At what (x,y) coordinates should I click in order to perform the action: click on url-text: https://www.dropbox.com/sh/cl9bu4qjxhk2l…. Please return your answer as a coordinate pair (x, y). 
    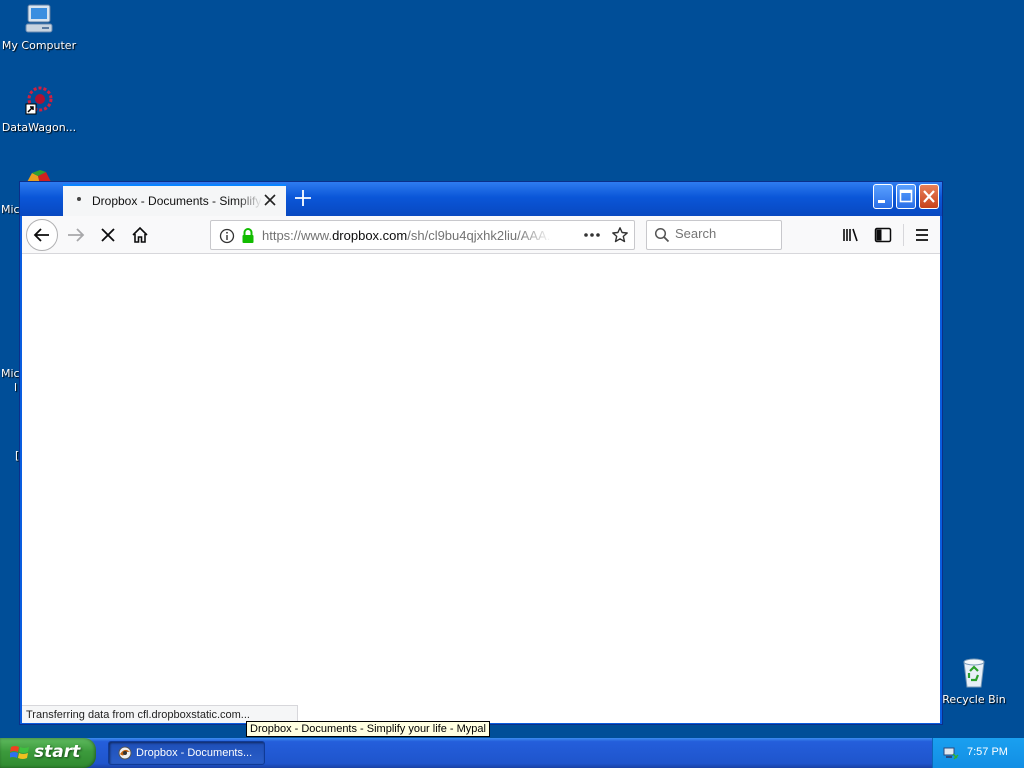
    Looking at the image, I should click on (407, 235).